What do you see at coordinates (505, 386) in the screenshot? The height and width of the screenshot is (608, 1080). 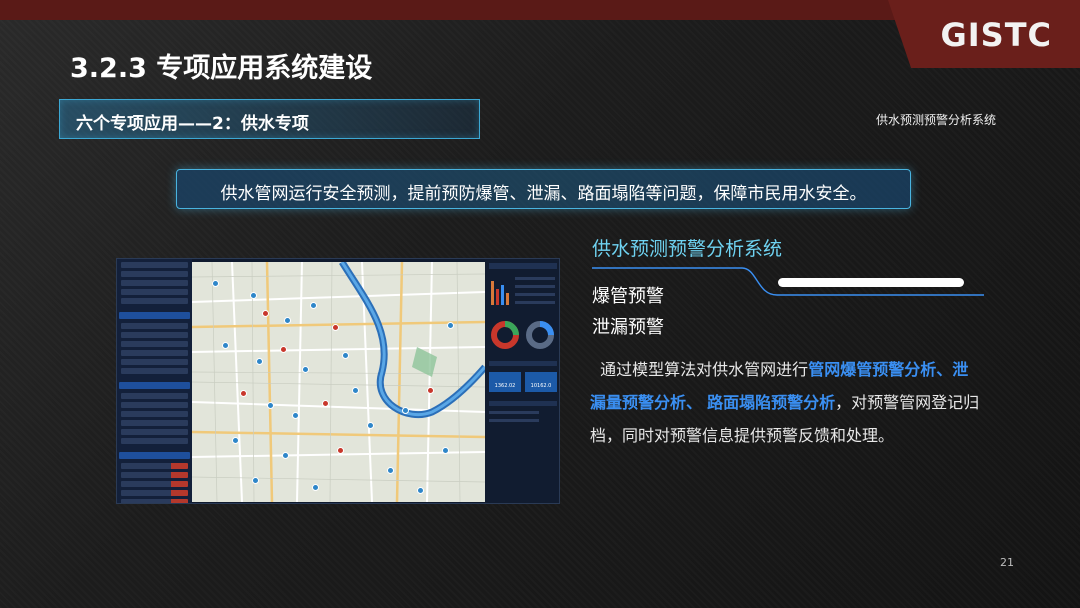 I see `stat-value-1: 1362.02` at bounding box center [505, 386].